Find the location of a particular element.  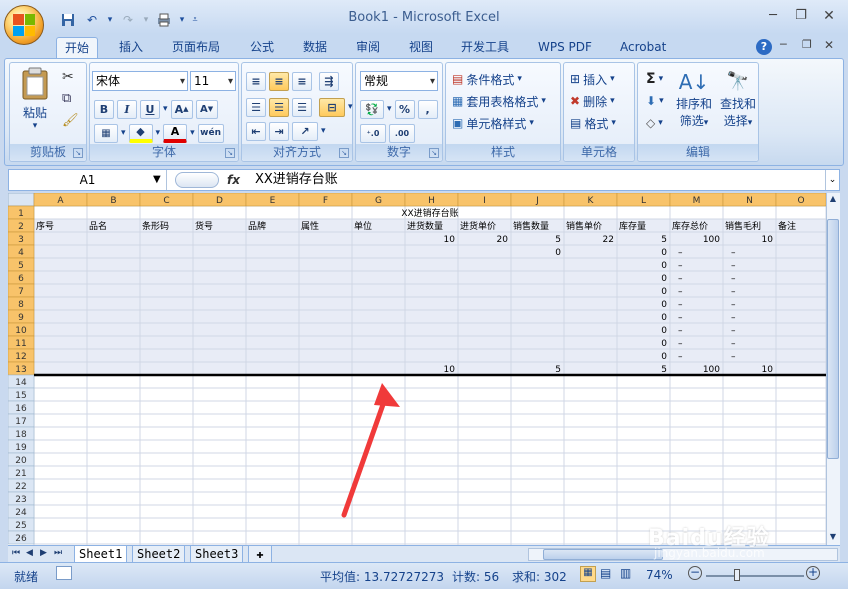

first-sheet-icon: ⏮ is located at coordinates (16, 553).